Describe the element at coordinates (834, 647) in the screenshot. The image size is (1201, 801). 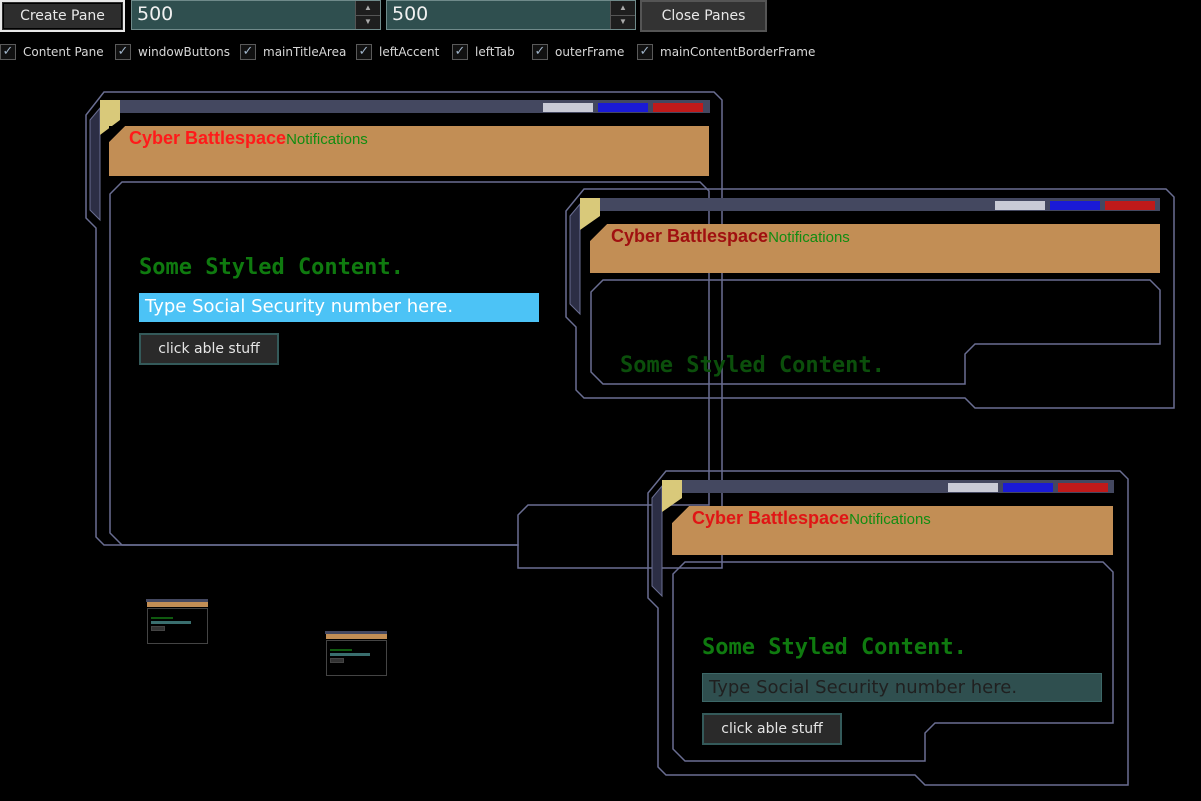
I see `styled-content-text: Some Styled Content.` at that location.